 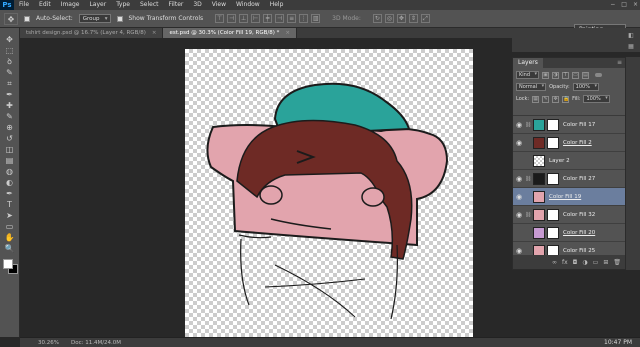 What do you see at coordinates (176, 5) in the screenshot?
I see `menu-filter: Filter` at bounding box center [176, 5].